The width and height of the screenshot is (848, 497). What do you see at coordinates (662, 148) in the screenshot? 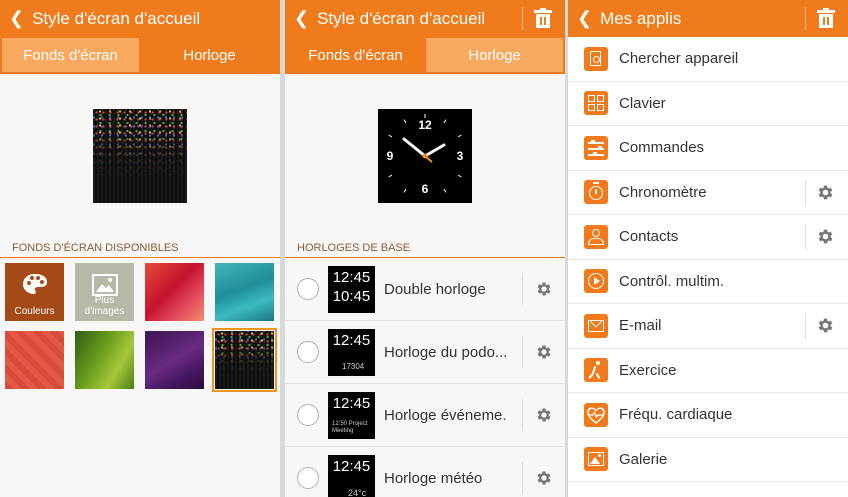
I see `app-label: Commandes` at bounding box center [662, 148].